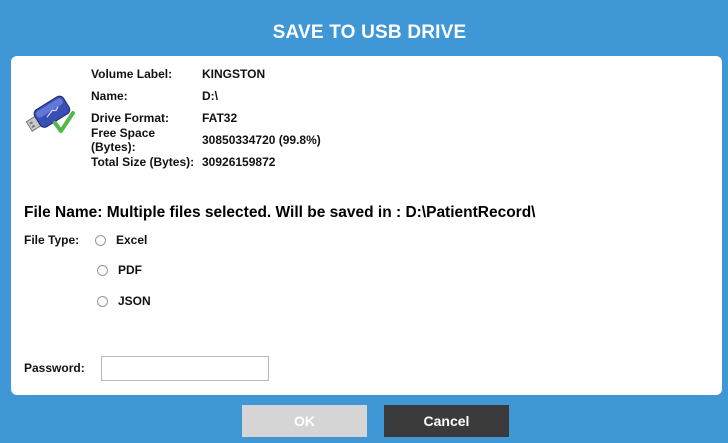 The width and height of the screenshot is (728, 443). I want to click on file-type-option-excel: Excel, so click(121, 240).